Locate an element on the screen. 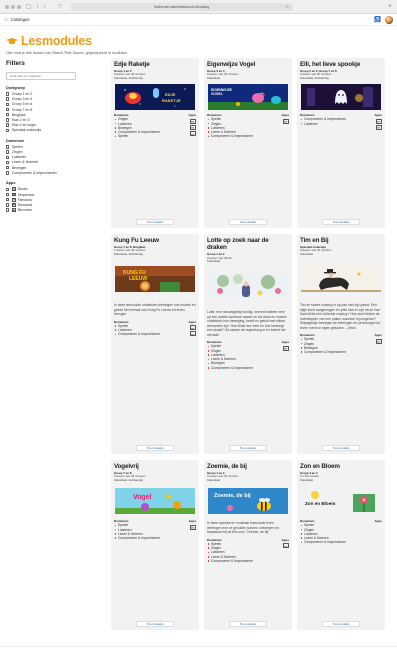 The height and width of the screenshot is (653, 397). avatar is located at coordinates (389, 19).